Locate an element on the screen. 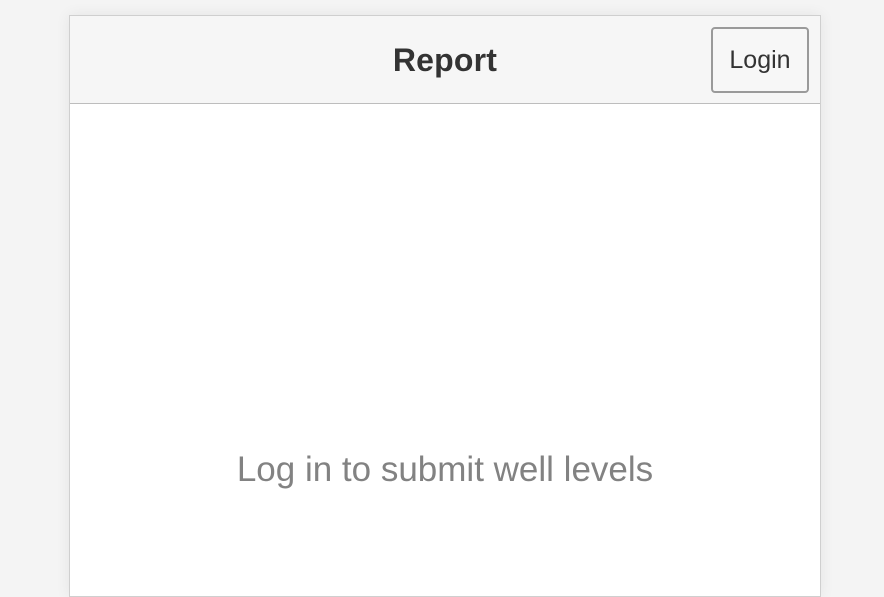 This screenshot has height=597, width=884. page-title: Report is located at coordinates (445, 60).